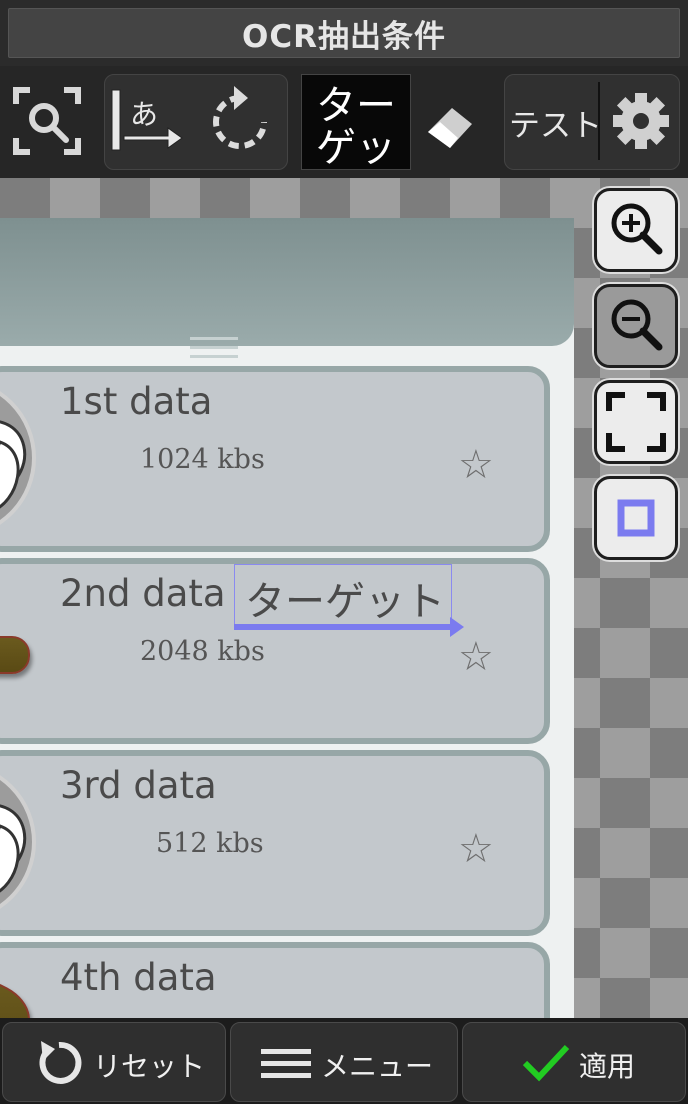 Image resolution: width=688 pixels, height=1104 pixels. What do you see at coordinates (144, 114) in the screenshot?
I see `direction-glyph: あ` at bounding box center [144, 114].